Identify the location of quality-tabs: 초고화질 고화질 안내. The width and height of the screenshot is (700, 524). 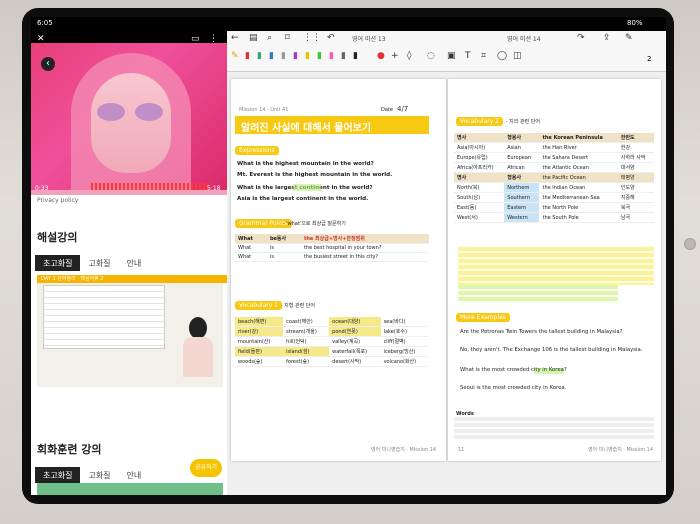
(92, 263).